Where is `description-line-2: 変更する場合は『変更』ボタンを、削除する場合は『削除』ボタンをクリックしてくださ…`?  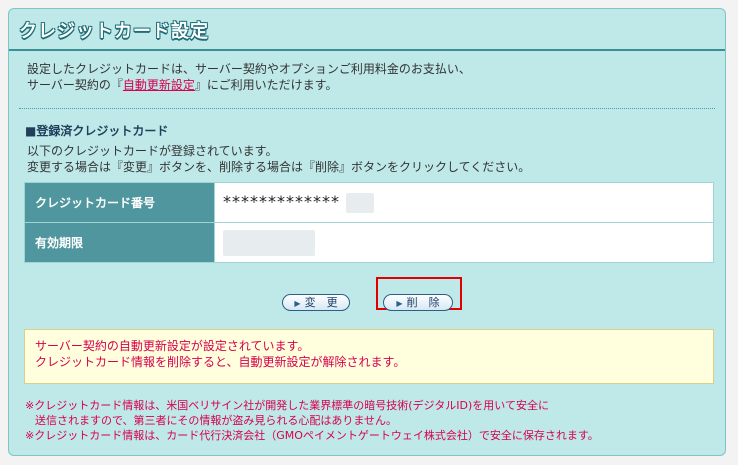
description-line-2: 変更する場合は『変更』ボタンを、削除する場合は『削除』ボタンをクリックしてくださ… is located at coordinates (279, 167).